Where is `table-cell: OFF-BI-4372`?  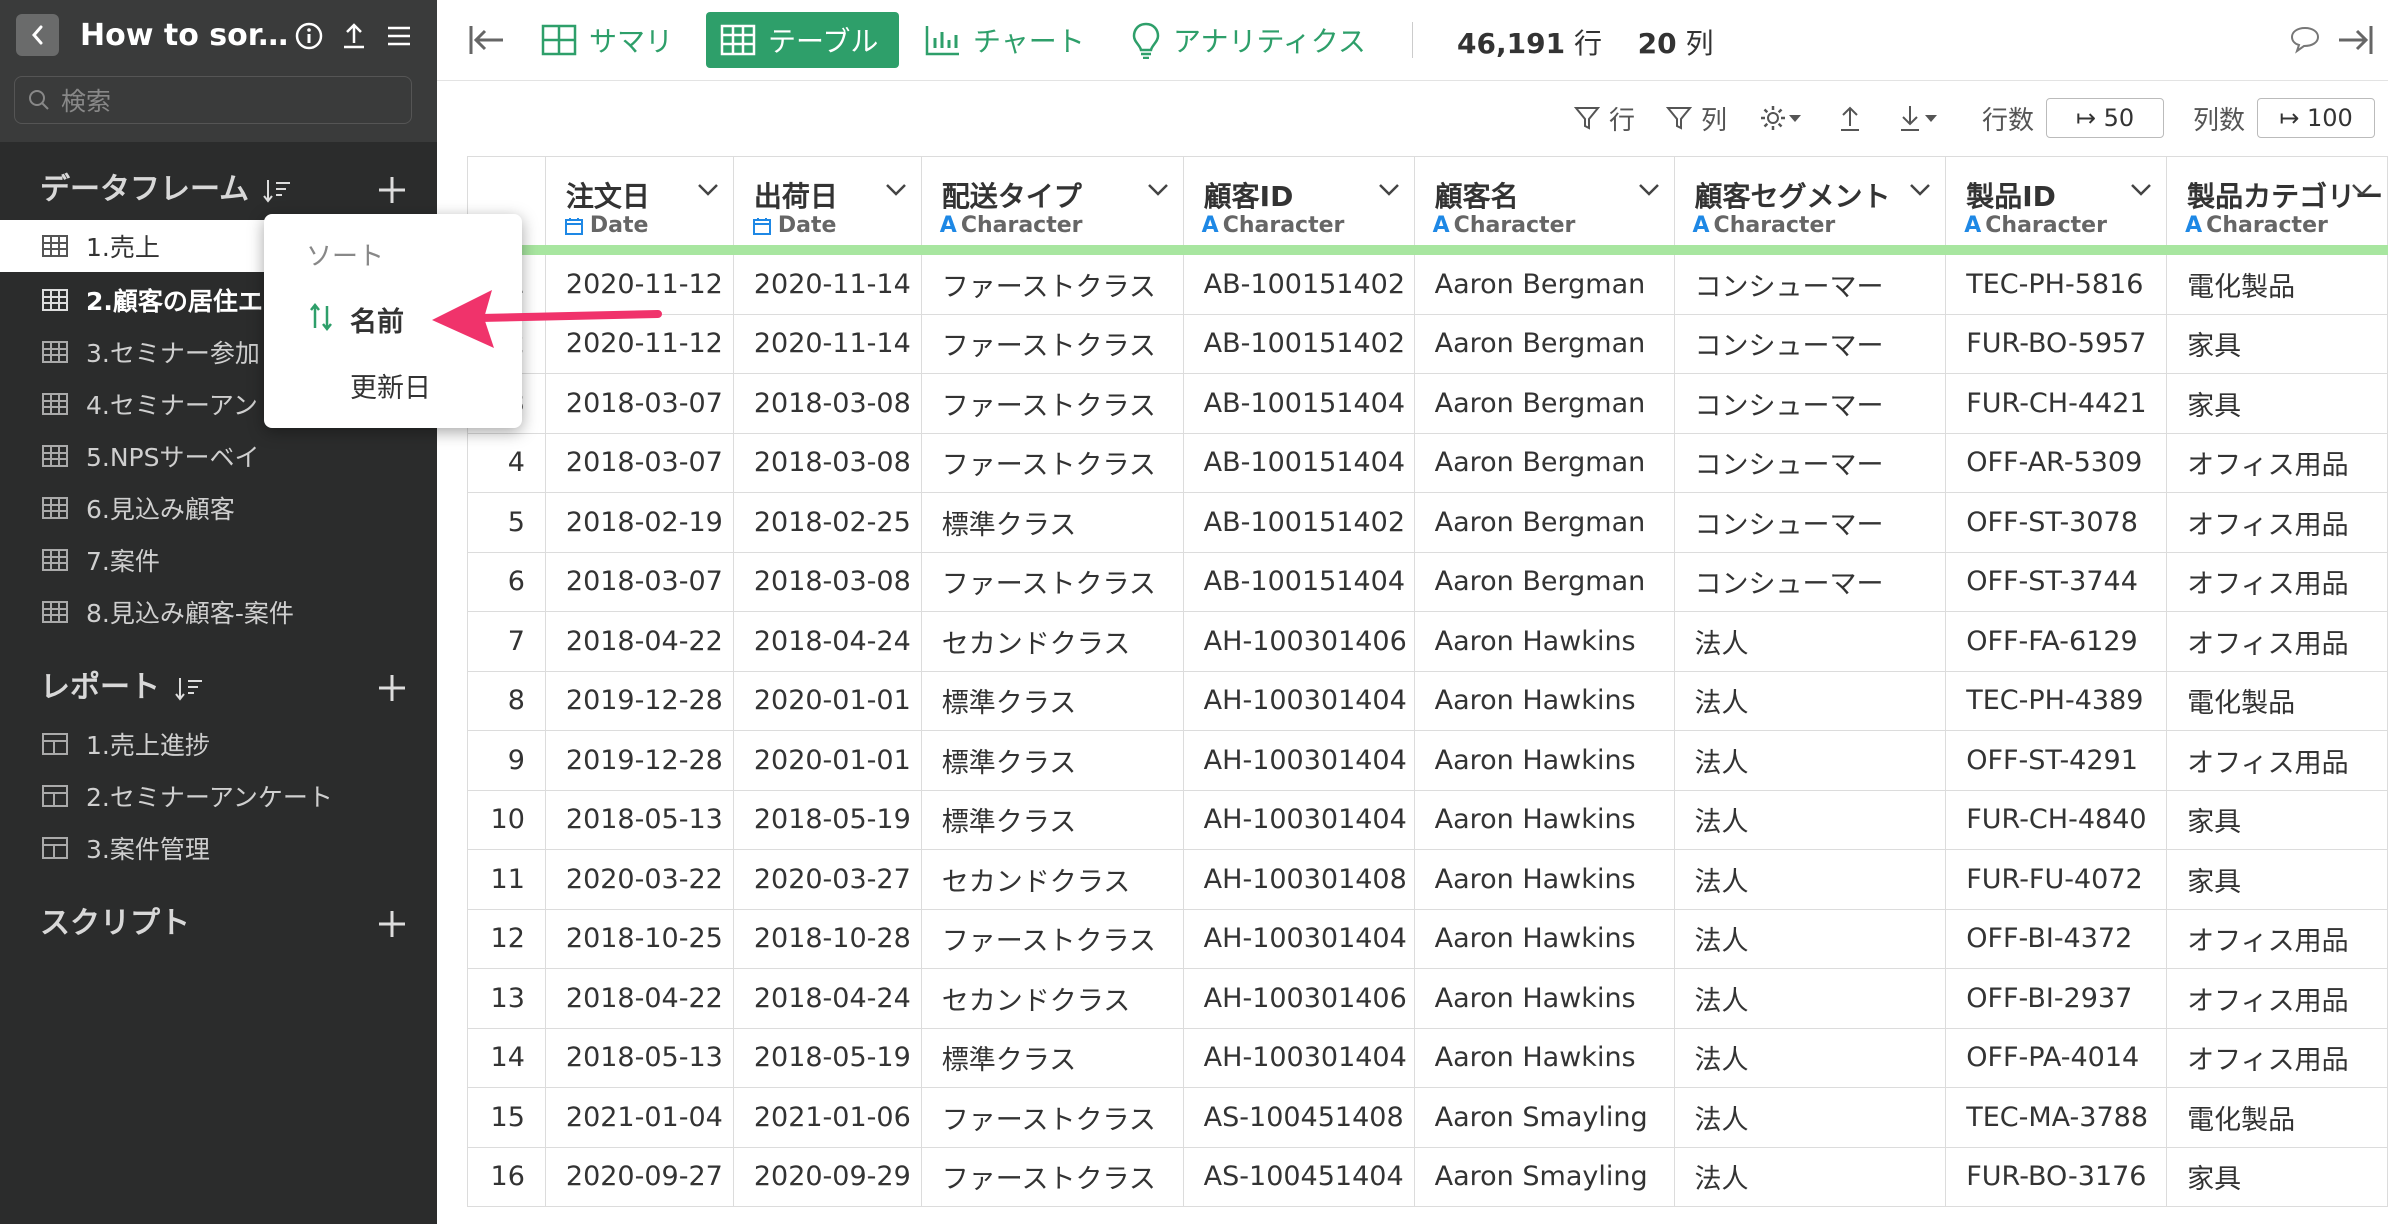 table-cell: OFF-BI-4372 is located at coordinates (2056, 938).